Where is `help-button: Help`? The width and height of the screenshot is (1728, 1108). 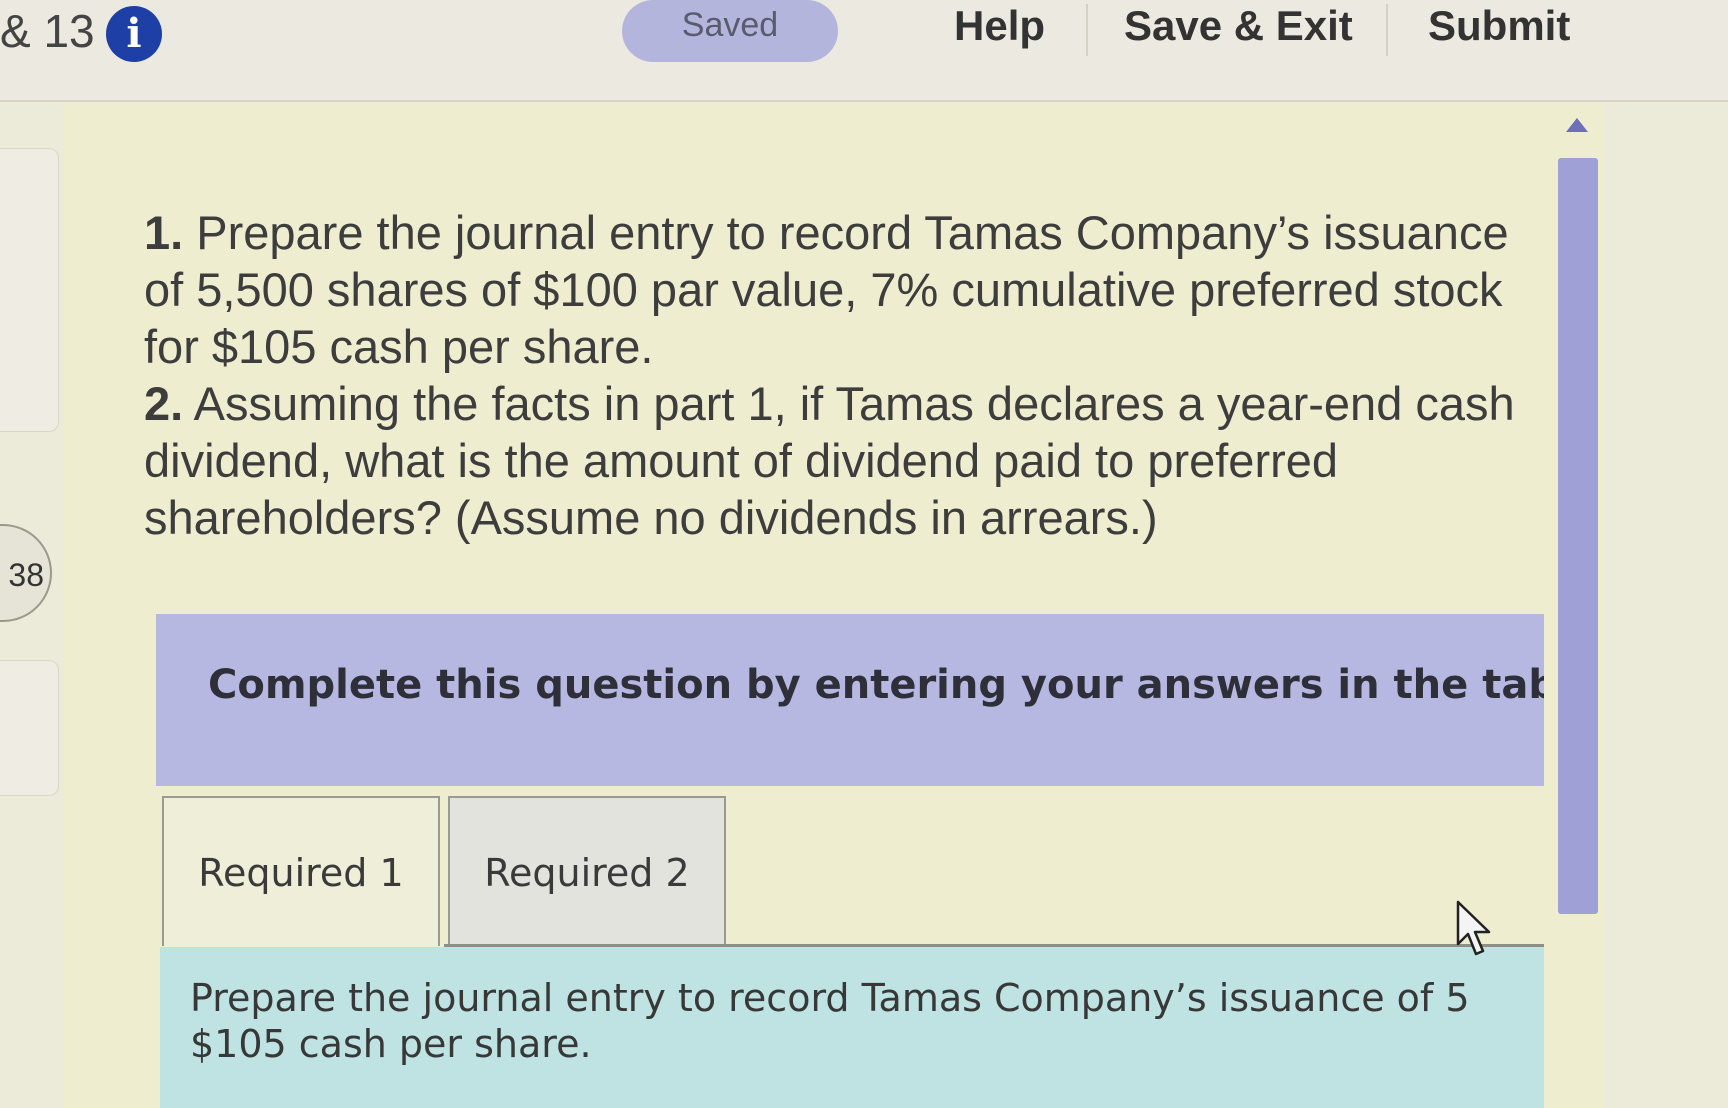
help-button: Help is located at coordinates (999, 26).